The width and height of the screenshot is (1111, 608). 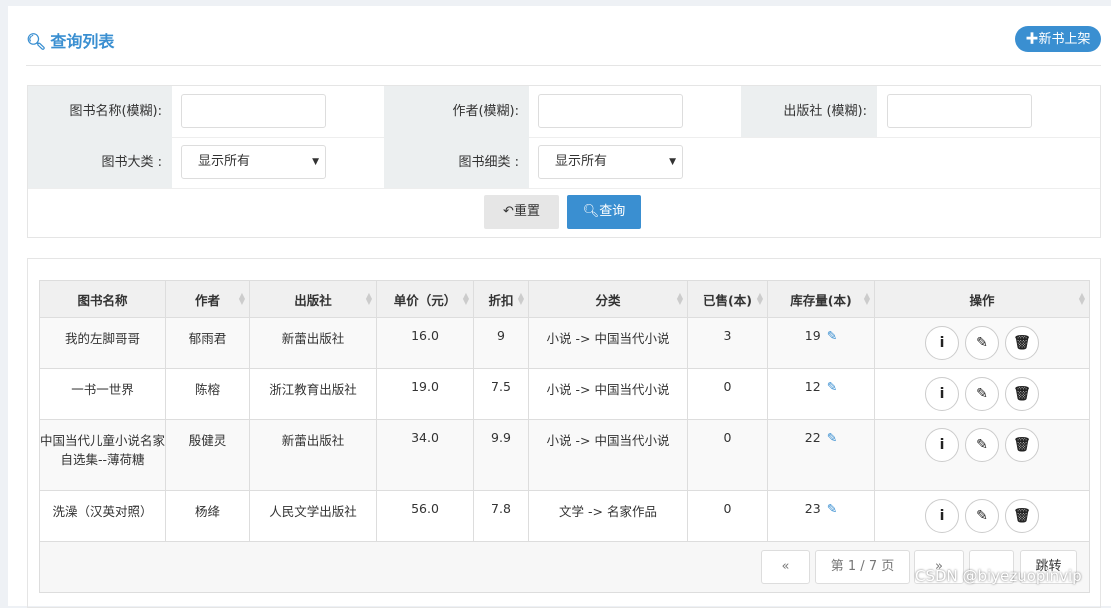 I want to click on name-label: 图书名称(模糊):, so click(x=100, y=111).